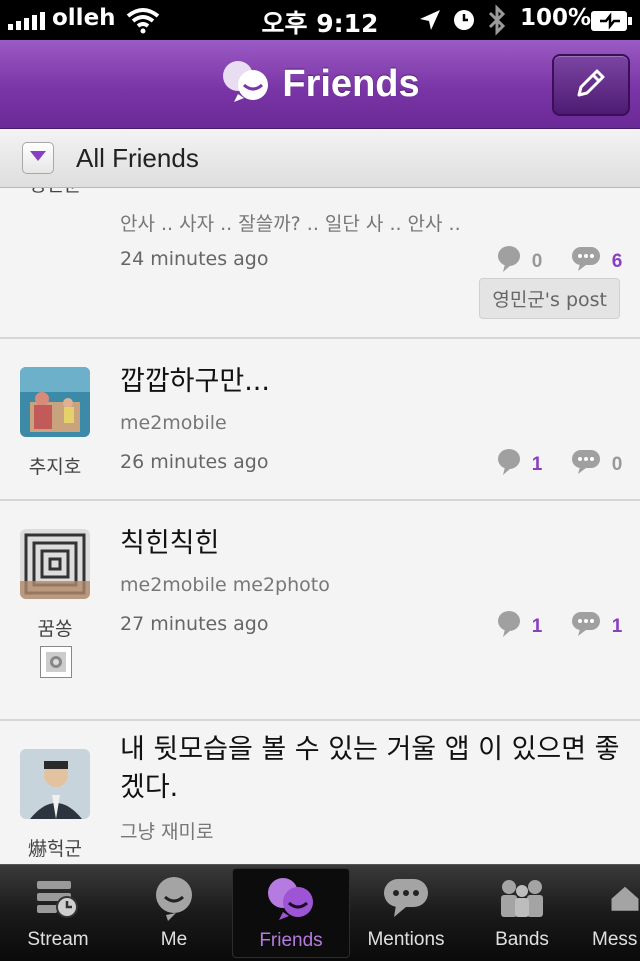  Describe the element at coordinates (55, 847) in the screenshot. I see `post-author: 爀헉군` at that location.